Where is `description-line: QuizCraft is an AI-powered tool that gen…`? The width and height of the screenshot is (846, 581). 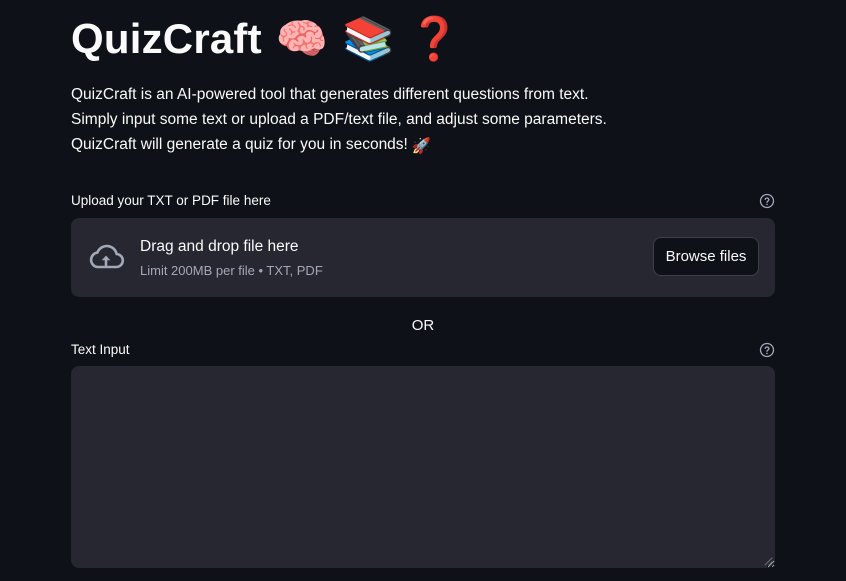 description-line: QuizCraft is an AI-powered tool that gen… is located at coordinates (330, 94).